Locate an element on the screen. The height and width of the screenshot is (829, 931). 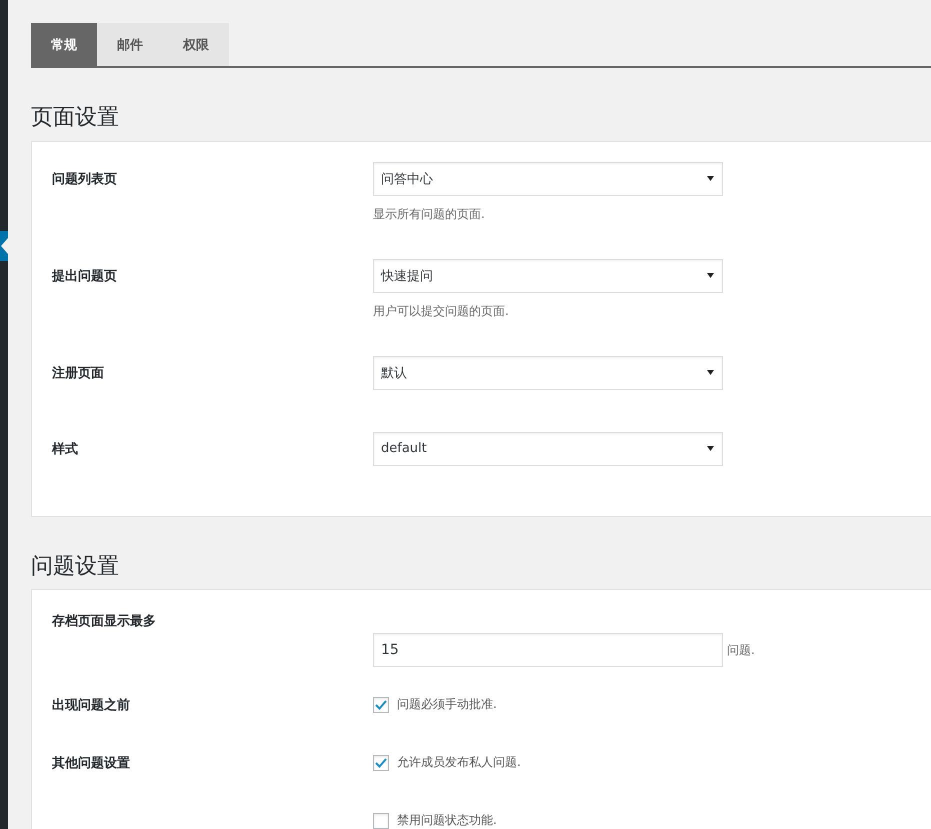
field-description: 用户可以提交问题的页面. is located at coordinates (441, 311).